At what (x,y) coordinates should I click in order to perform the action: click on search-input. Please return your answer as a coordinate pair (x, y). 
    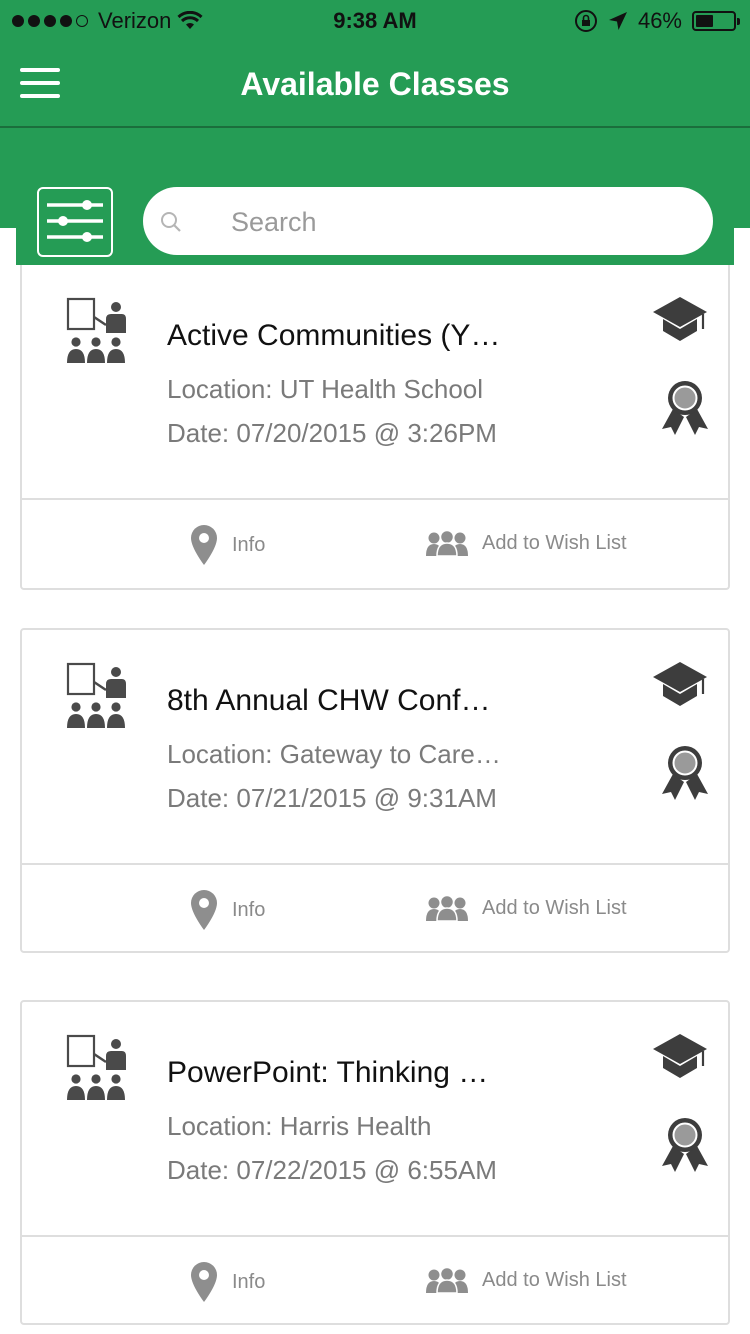
    Looking at the image, I should click on (461, 222).